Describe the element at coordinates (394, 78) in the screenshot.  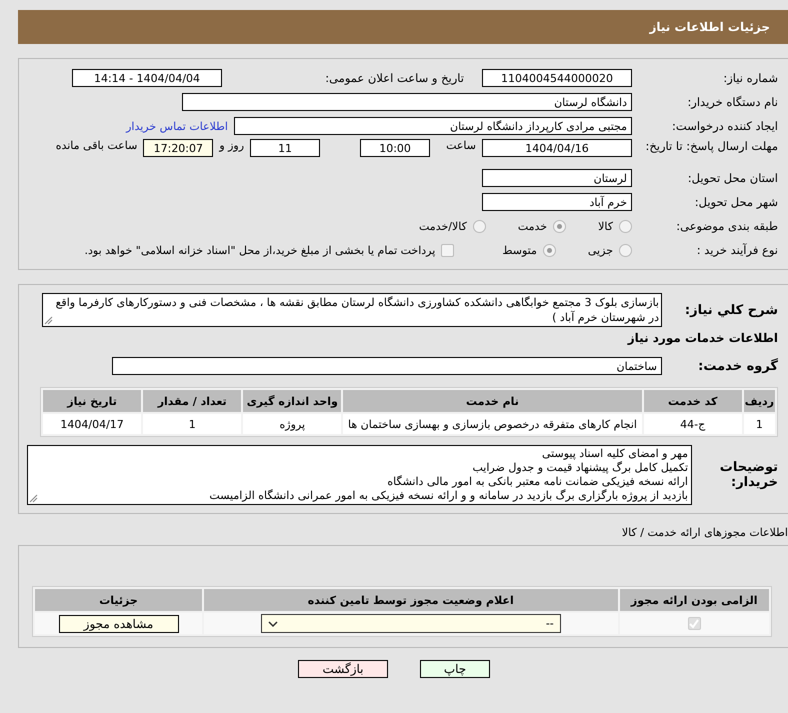
I see `field-label: تاریخ و ساعت اعلان عمومی:` at that location.